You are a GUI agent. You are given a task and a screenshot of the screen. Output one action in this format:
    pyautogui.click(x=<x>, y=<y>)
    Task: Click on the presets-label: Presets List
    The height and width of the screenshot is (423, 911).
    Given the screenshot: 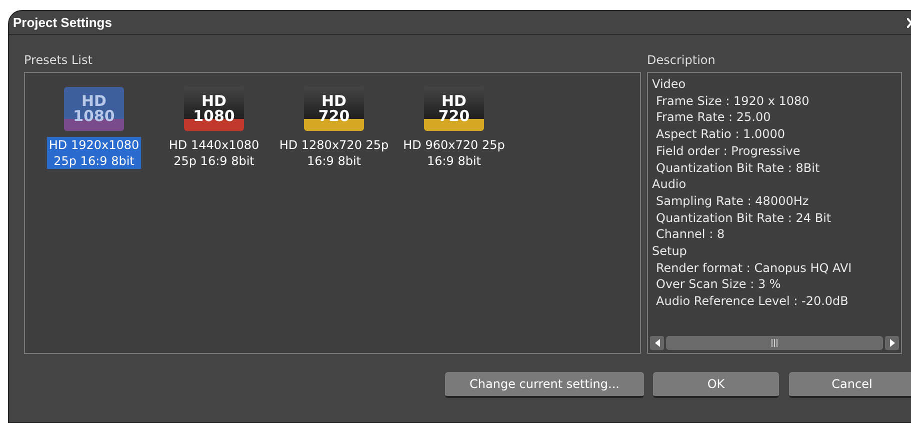 What is the action you would take?
    pyautogui.click(x=59, y=60)
    